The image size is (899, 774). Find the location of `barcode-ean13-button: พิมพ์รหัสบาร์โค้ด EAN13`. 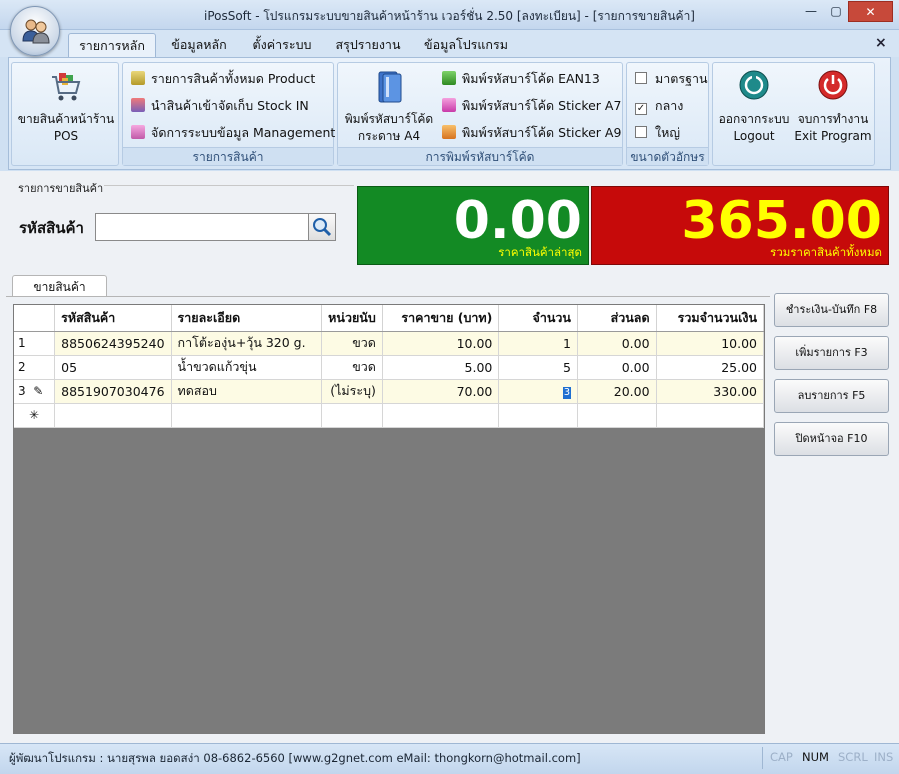

barcode-ean13-button: พิมพ์รหัสบาร์โค้ด EAN13 is located at coordinates (521, 79).